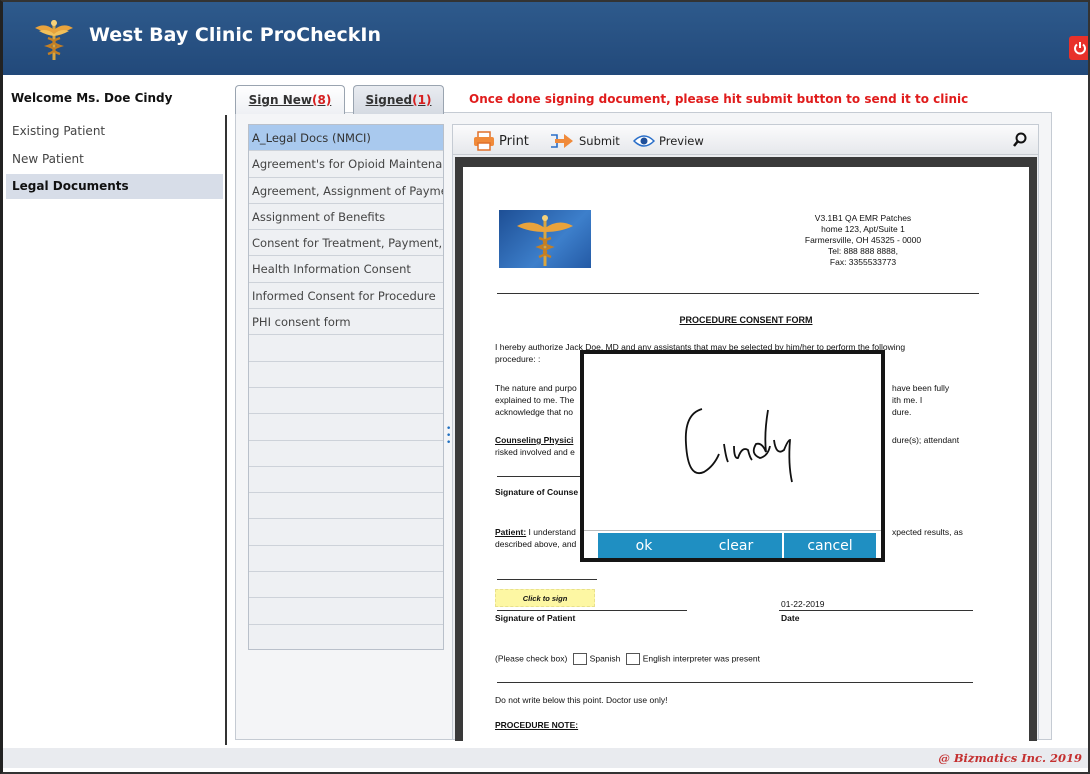  I want to click on clinic-logo, so click(545, 239).